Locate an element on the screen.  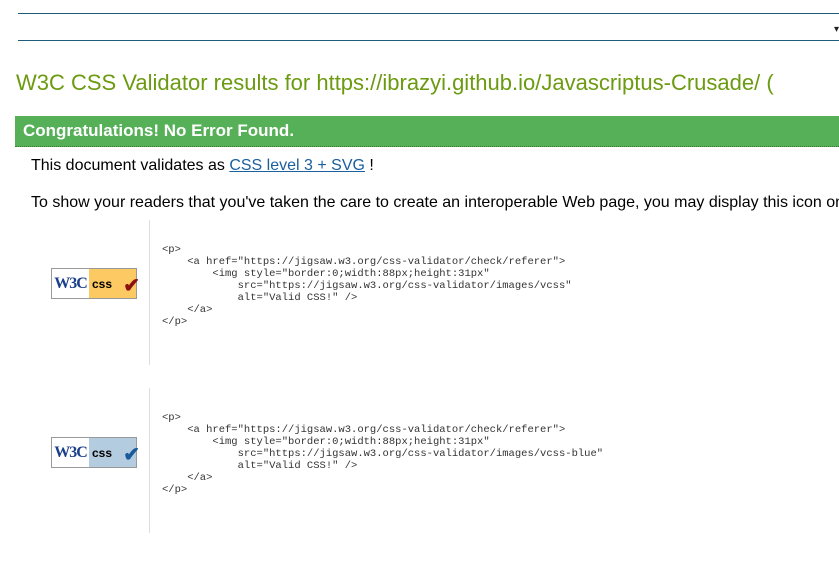
valid-css-badge-gold: W3C css ✔ is located at coordinates (95, 283).